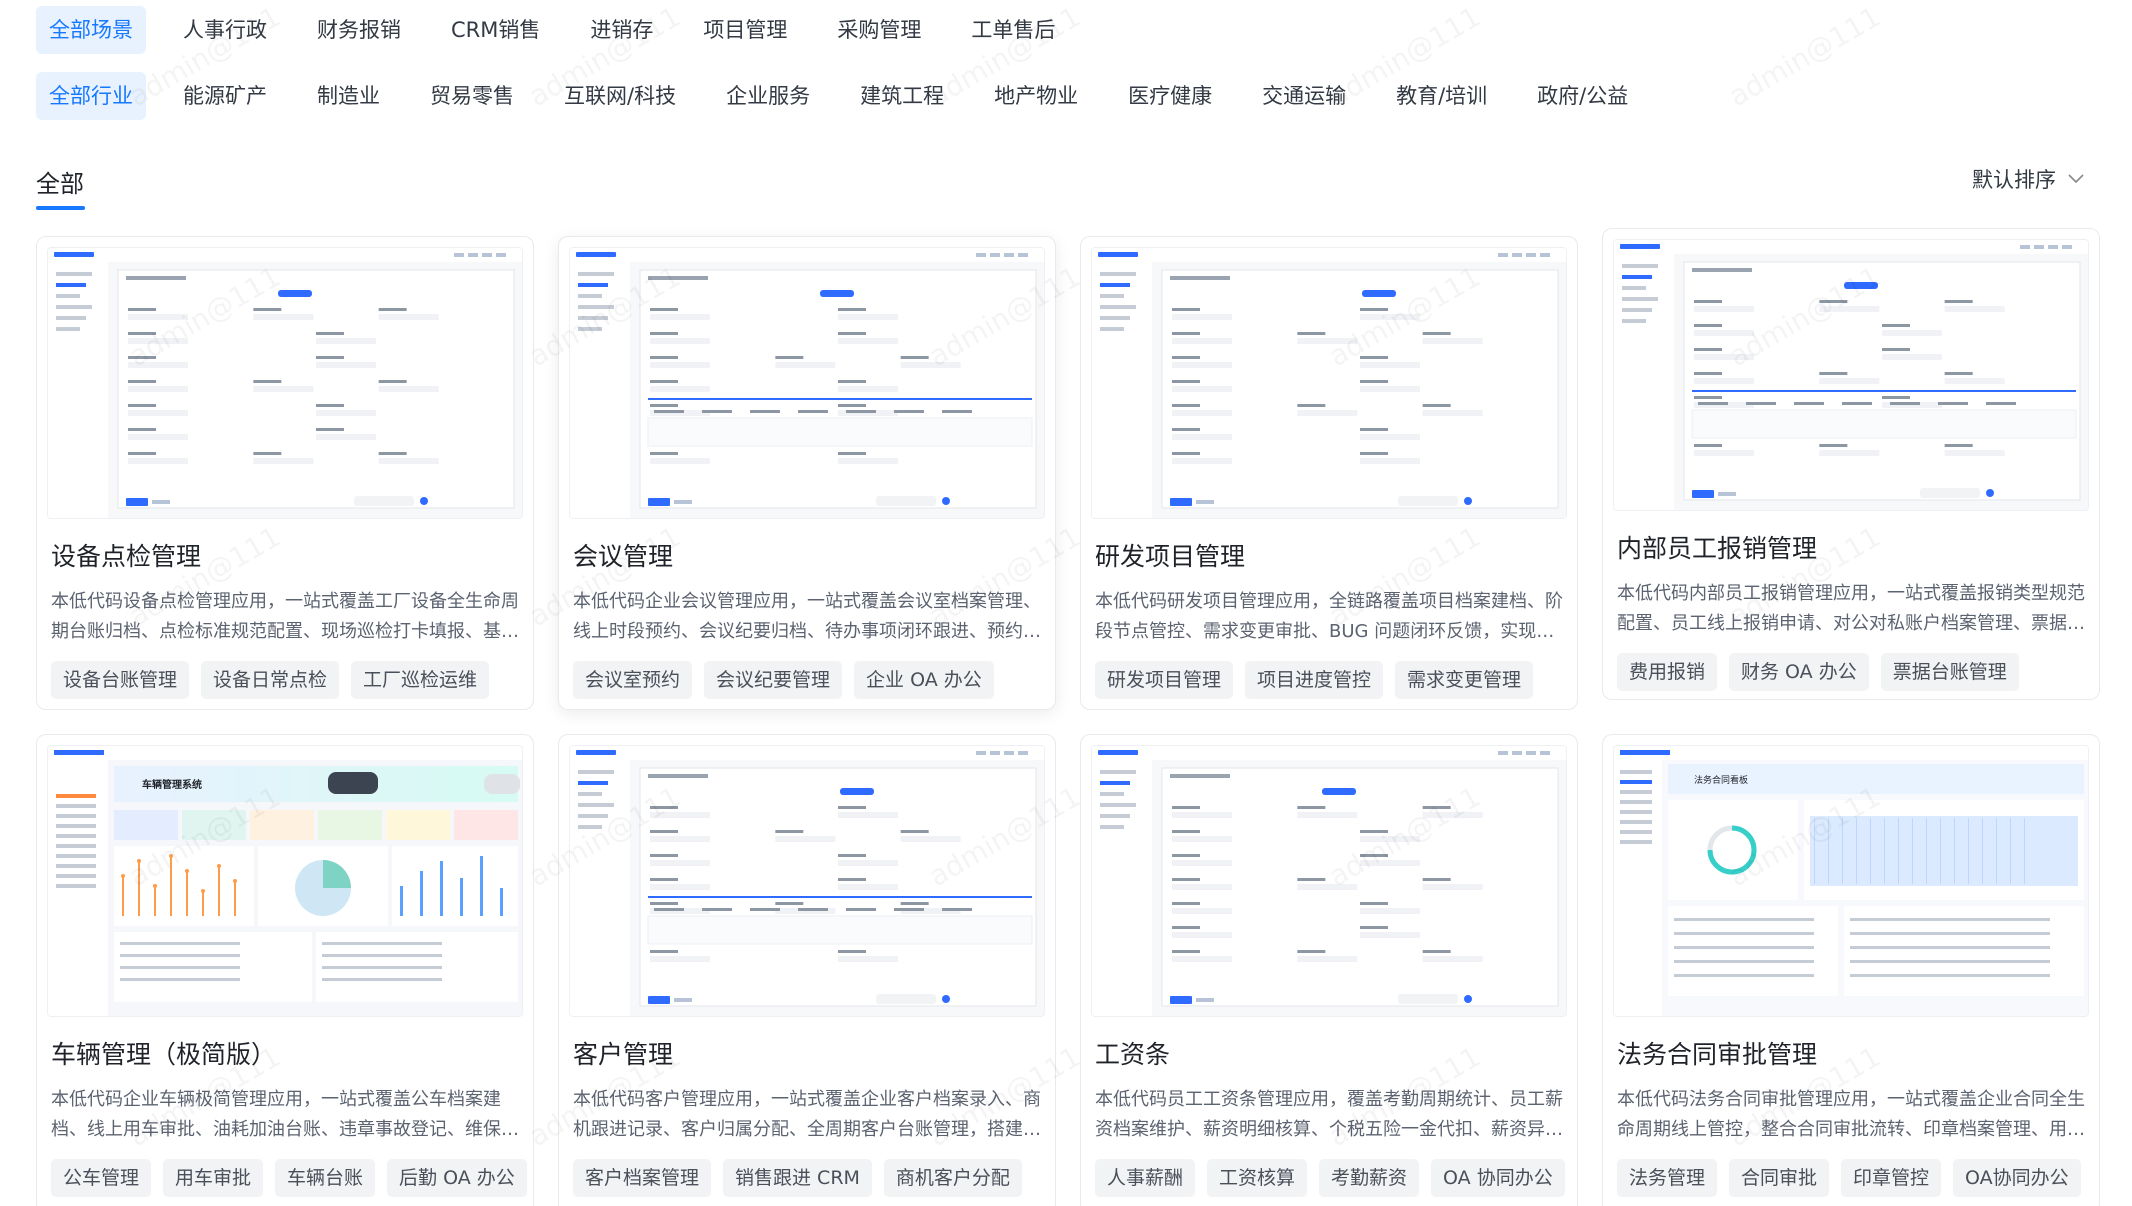 The width and height of the screenshot is (2132, 1206). I want to click on template-tag: 商机客户分配, so click(952, 1178).